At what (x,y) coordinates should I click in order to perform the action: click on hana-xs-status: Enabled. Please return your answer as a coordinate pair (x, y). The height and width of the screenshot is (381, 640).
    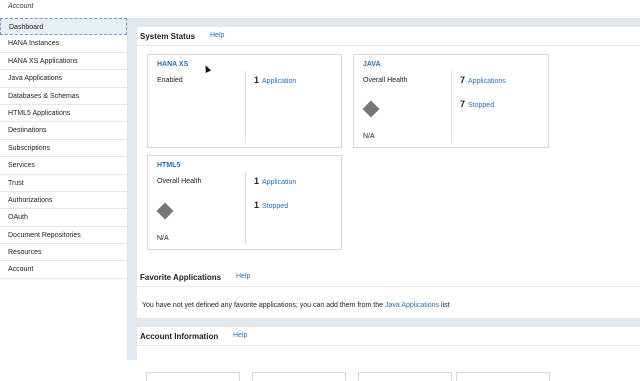
    Looking at the image, I should click on (170, 80).